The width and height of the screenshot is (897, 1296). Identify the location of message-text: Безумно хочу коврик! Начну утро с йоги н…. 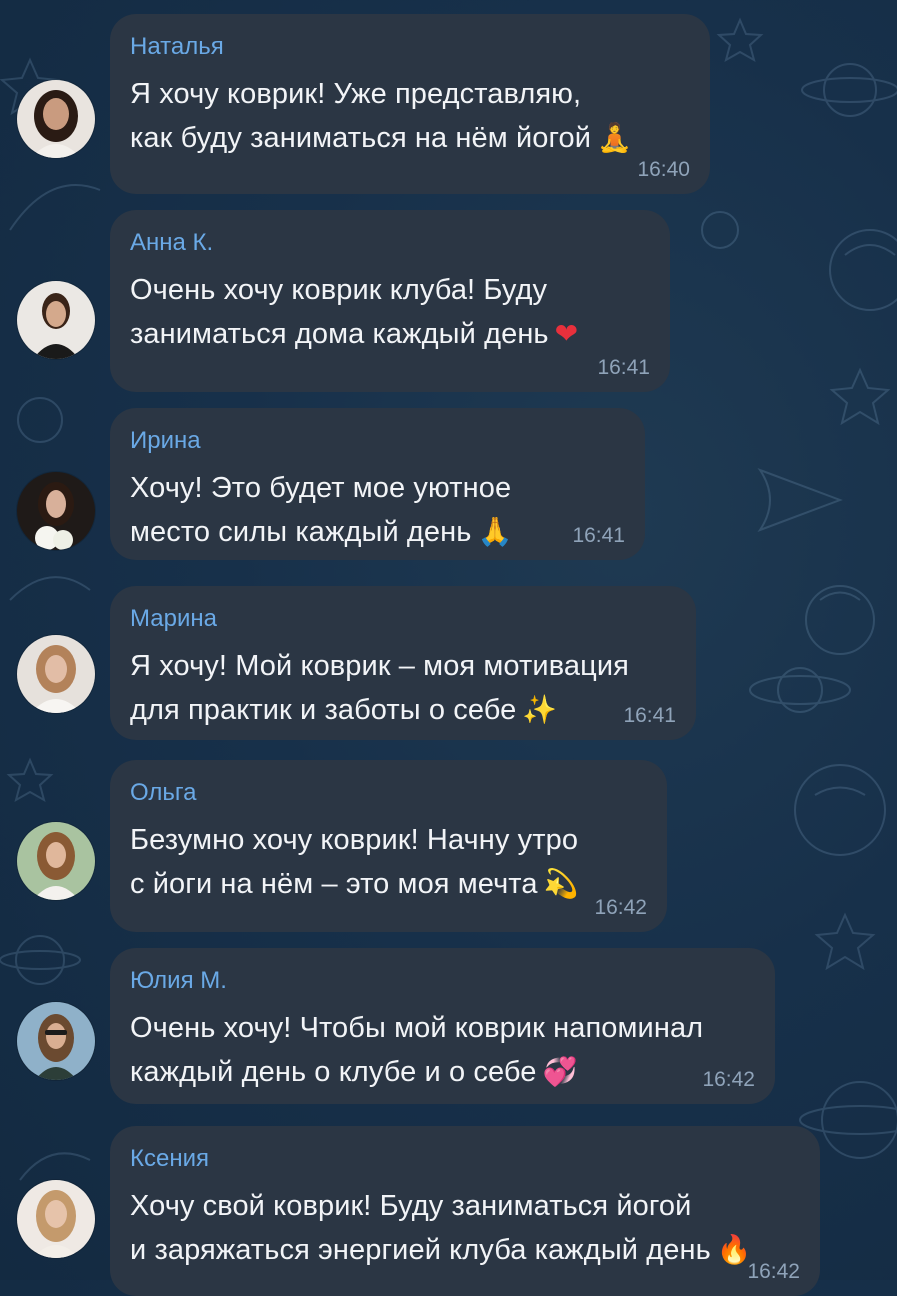
(354, 862).